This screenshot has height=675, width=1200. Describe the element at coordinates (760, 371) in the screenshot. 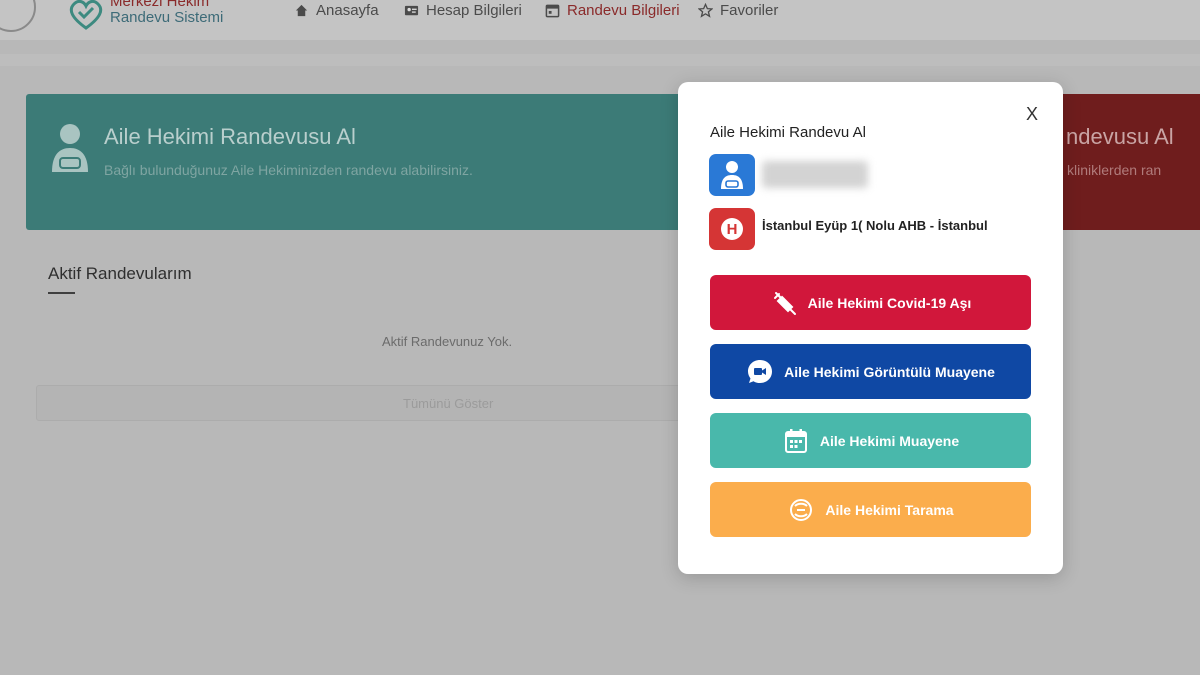

I see `video-chat-icon` at that location.